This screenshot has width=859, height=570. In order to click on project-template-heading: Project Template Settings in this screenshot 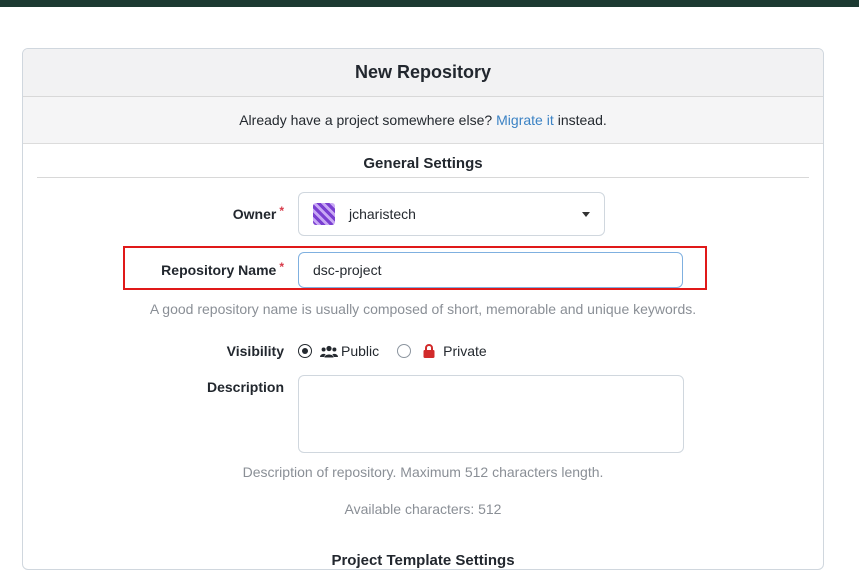, I will do `click(423, 560)`.